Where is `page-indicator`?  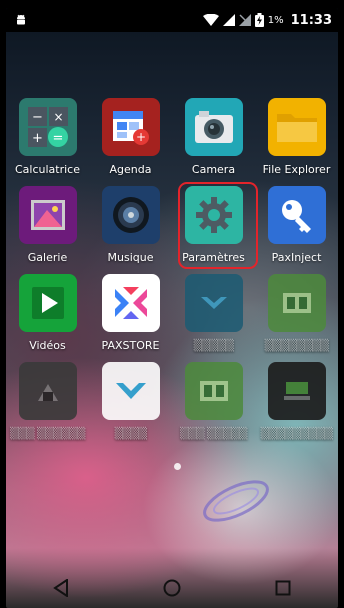
page-indicator is located at coordinates (177, 466).